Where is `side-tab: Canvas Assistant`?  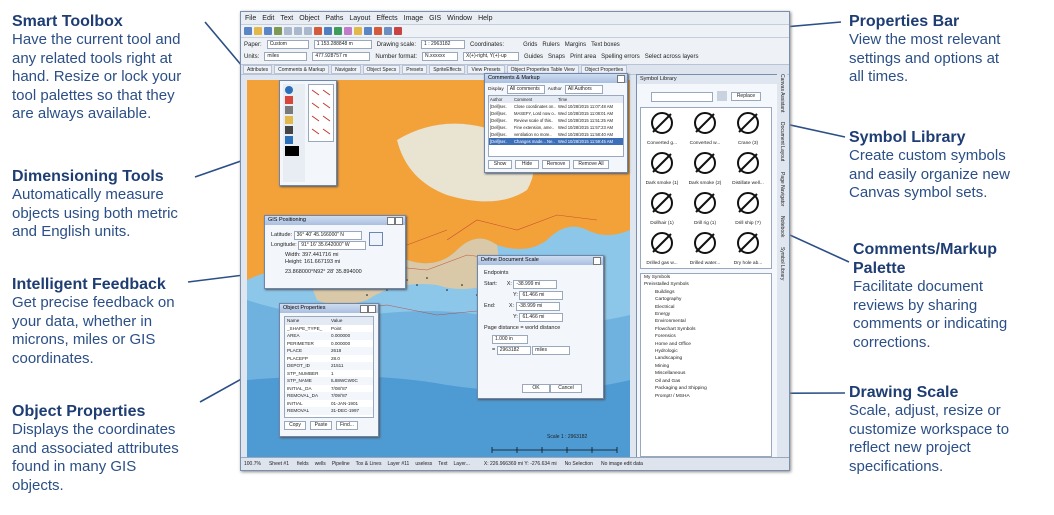 side-tab: Canvas Assistant is located at coordinates (782, 93).